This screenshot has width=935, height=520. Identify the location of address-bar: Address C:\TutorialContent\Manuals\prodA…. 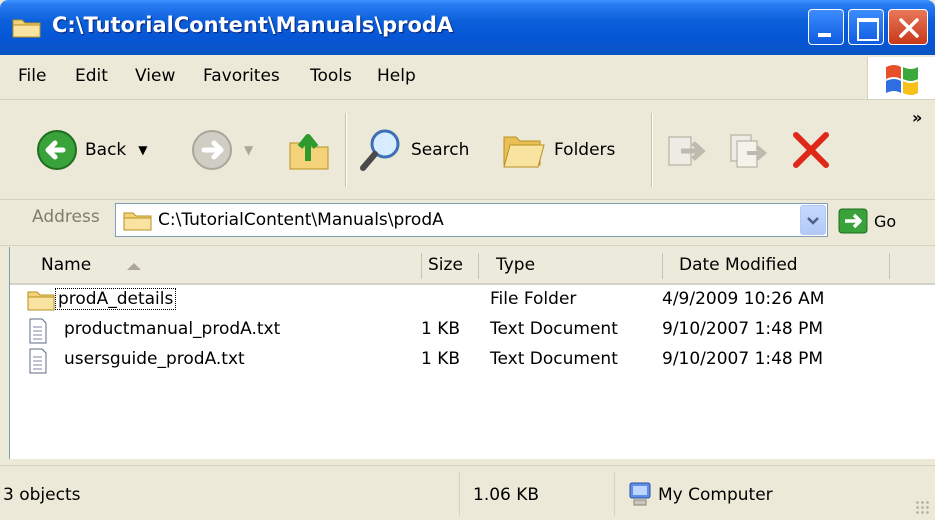
(467, 223).